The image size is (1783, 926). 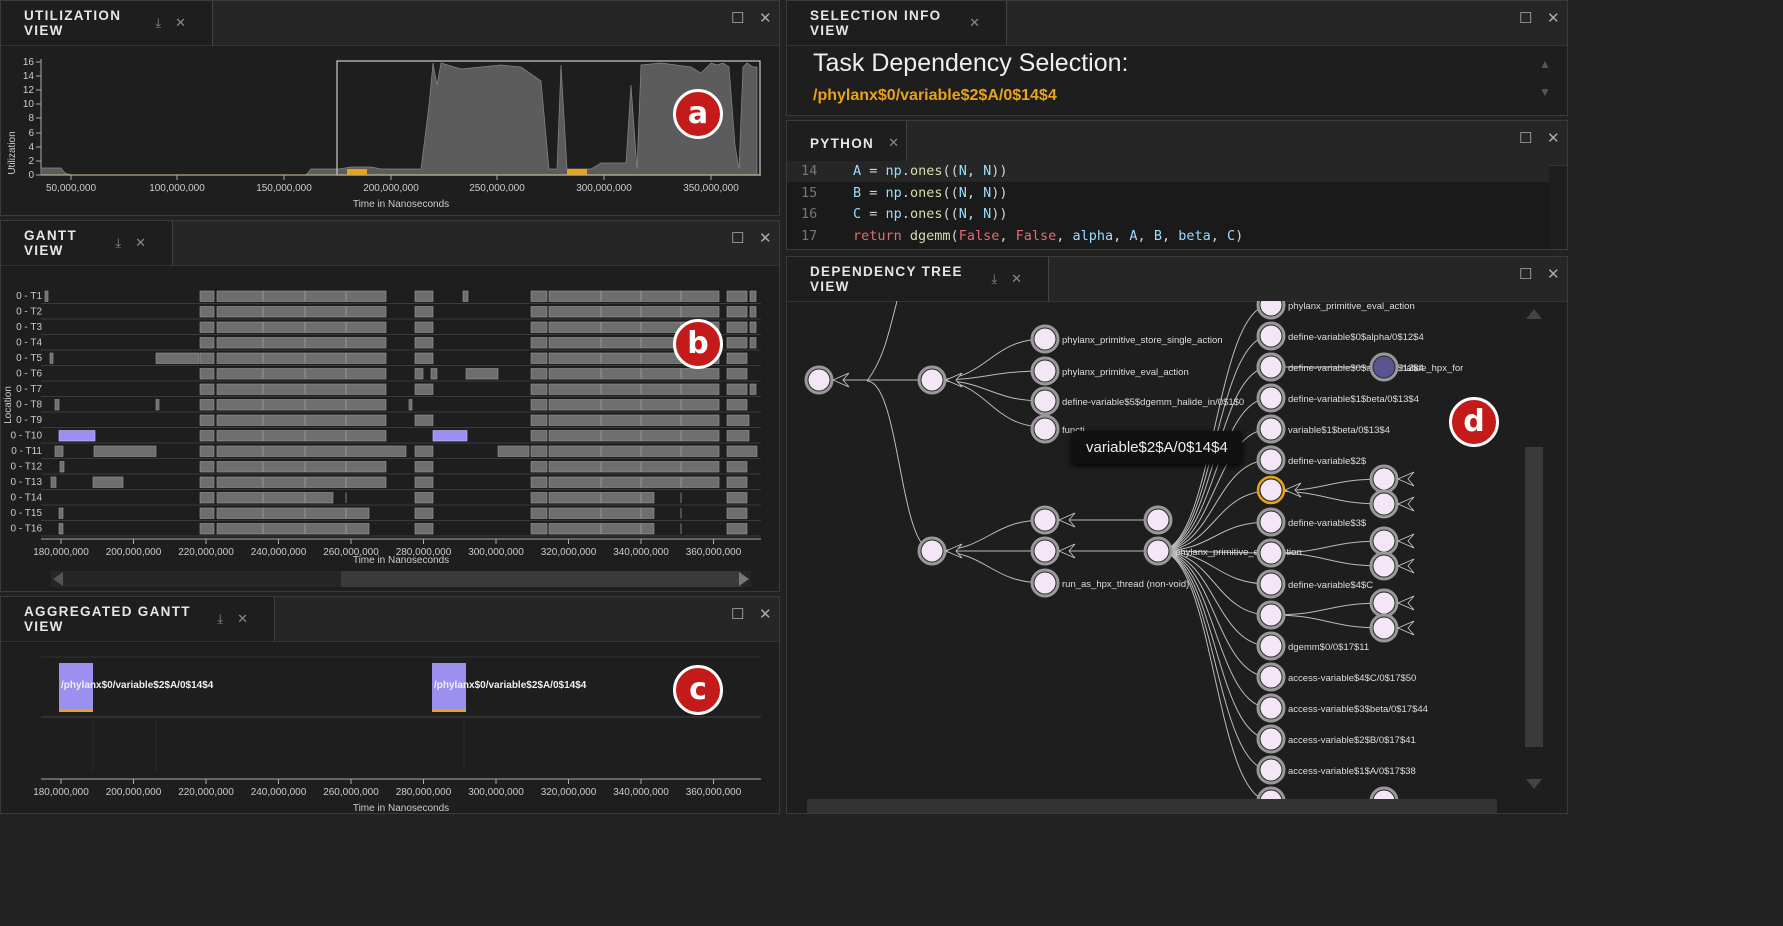 What do you see at coordinates (918, 279) in the screenshot?
I see `tree-tab: DEPENDENCY TREE VIEW ⤓ ✕` at bounding box center [918, 279].